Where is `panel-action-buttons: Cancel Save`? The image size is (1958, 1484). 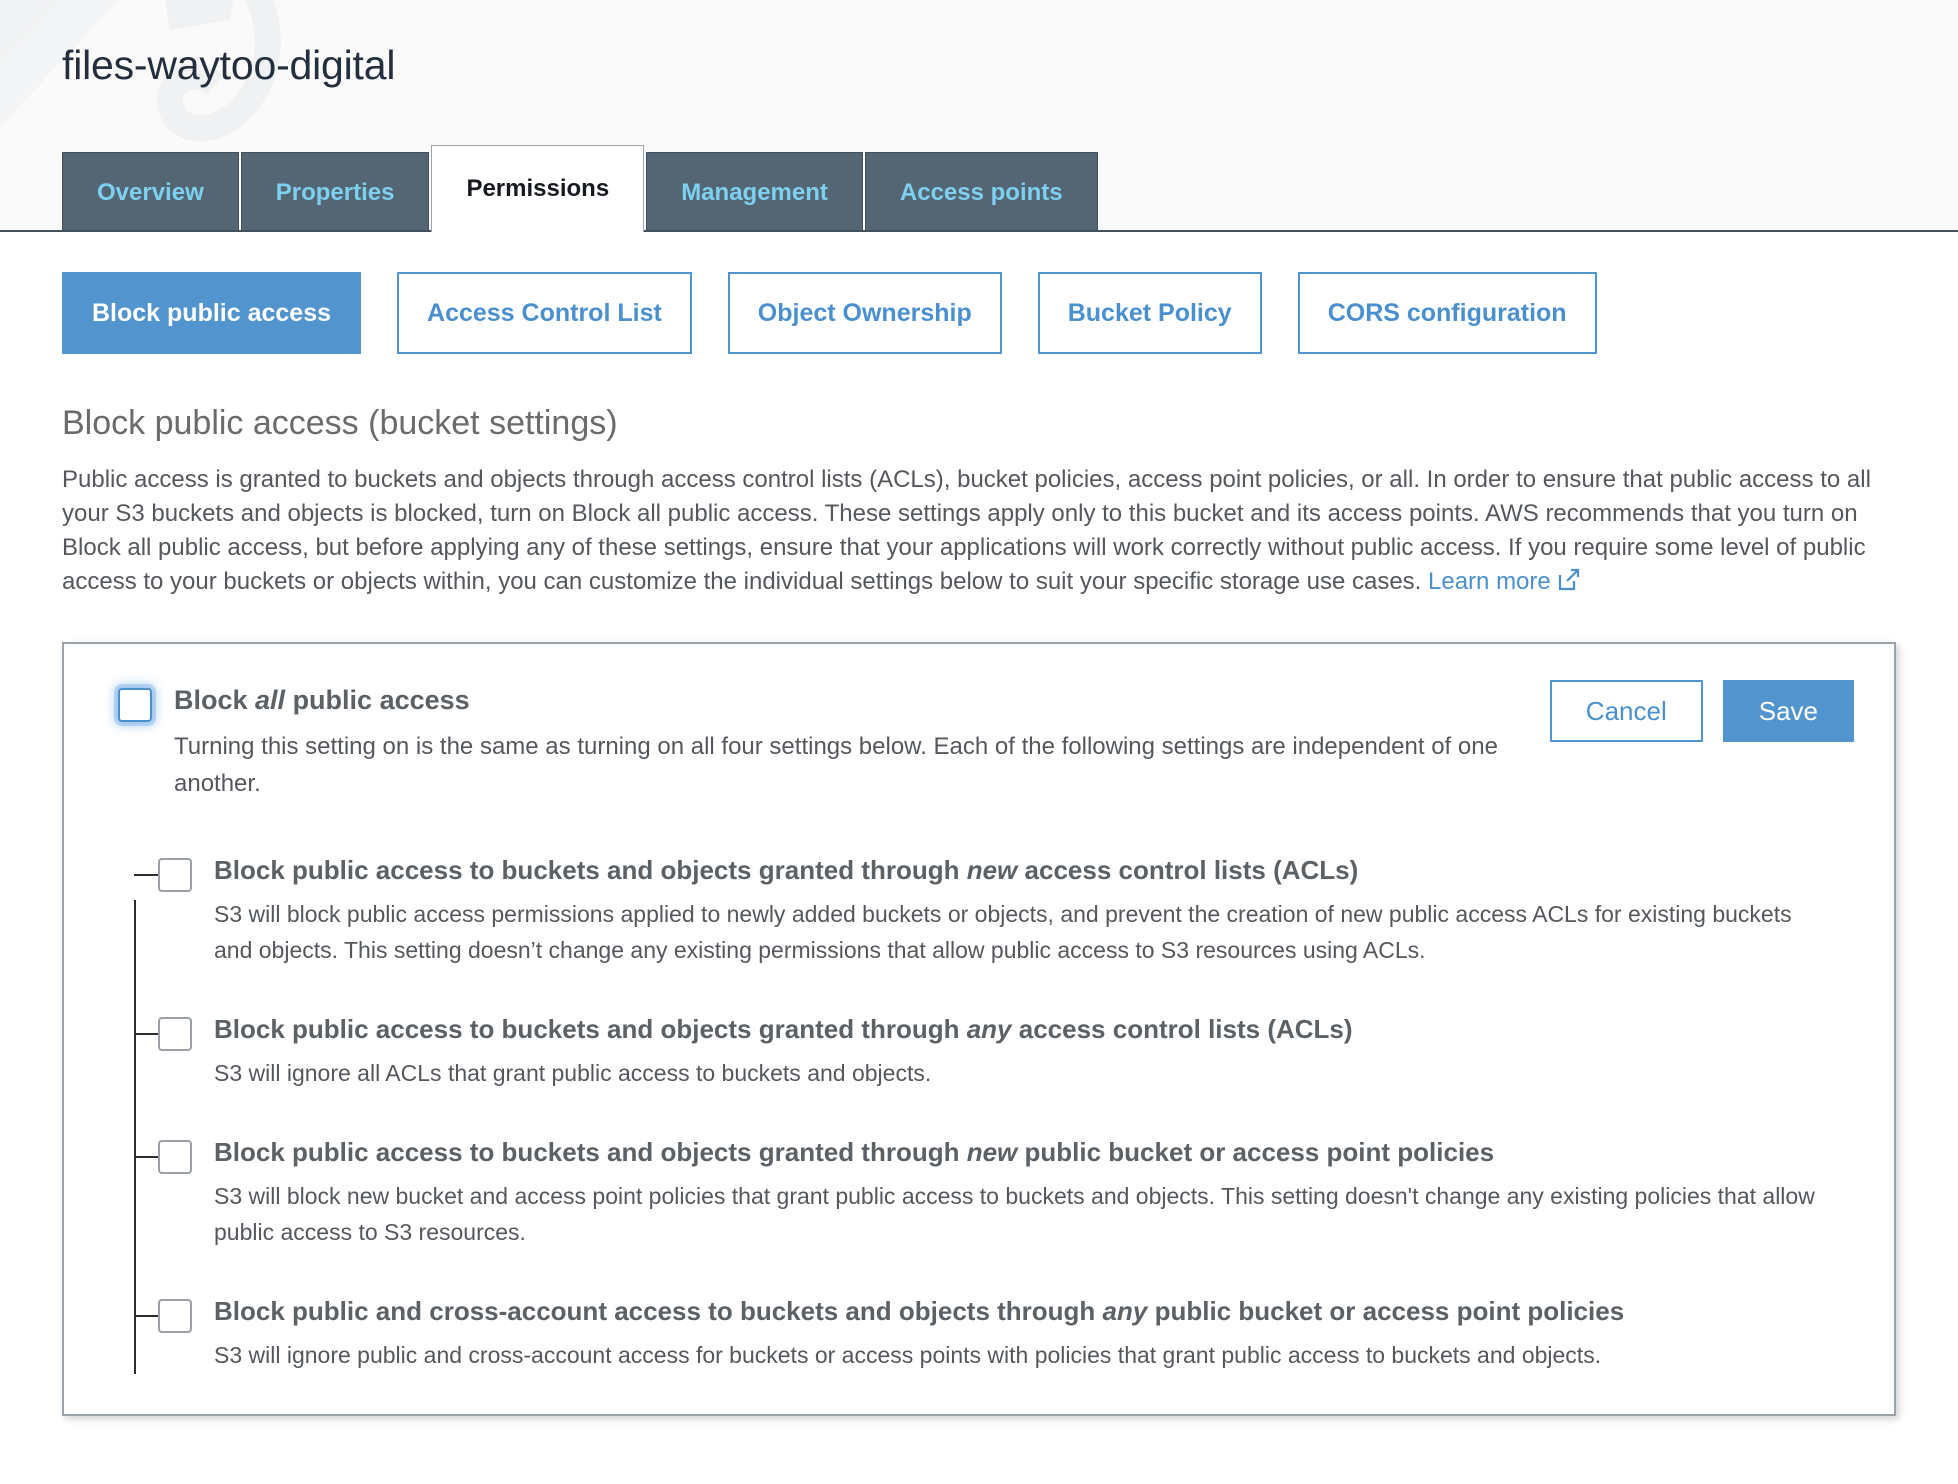 panel-action-buttons: Cancel Save is located at coordinates (1701, 711).